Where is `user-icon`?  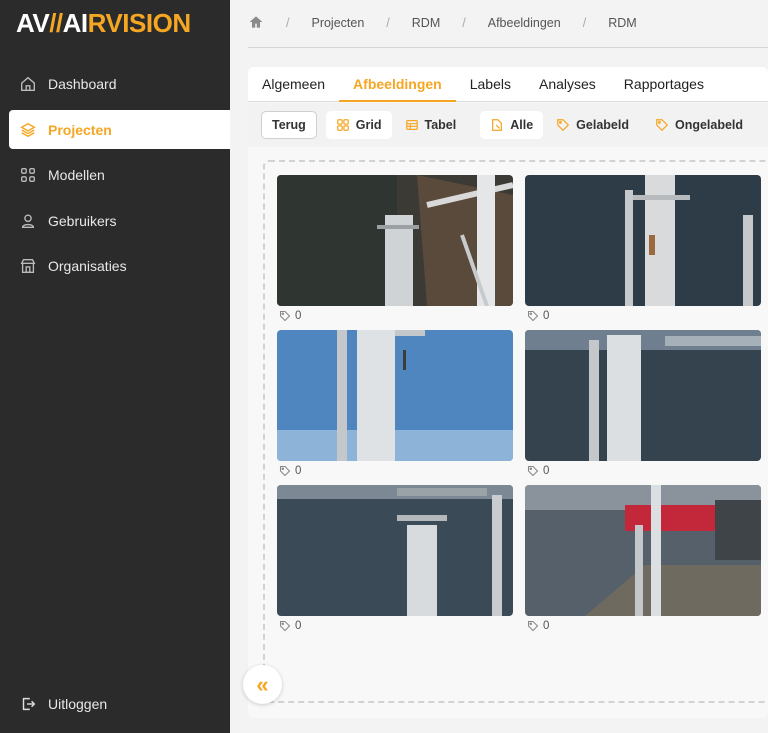
user-icon is located at coordinates (28, 221).